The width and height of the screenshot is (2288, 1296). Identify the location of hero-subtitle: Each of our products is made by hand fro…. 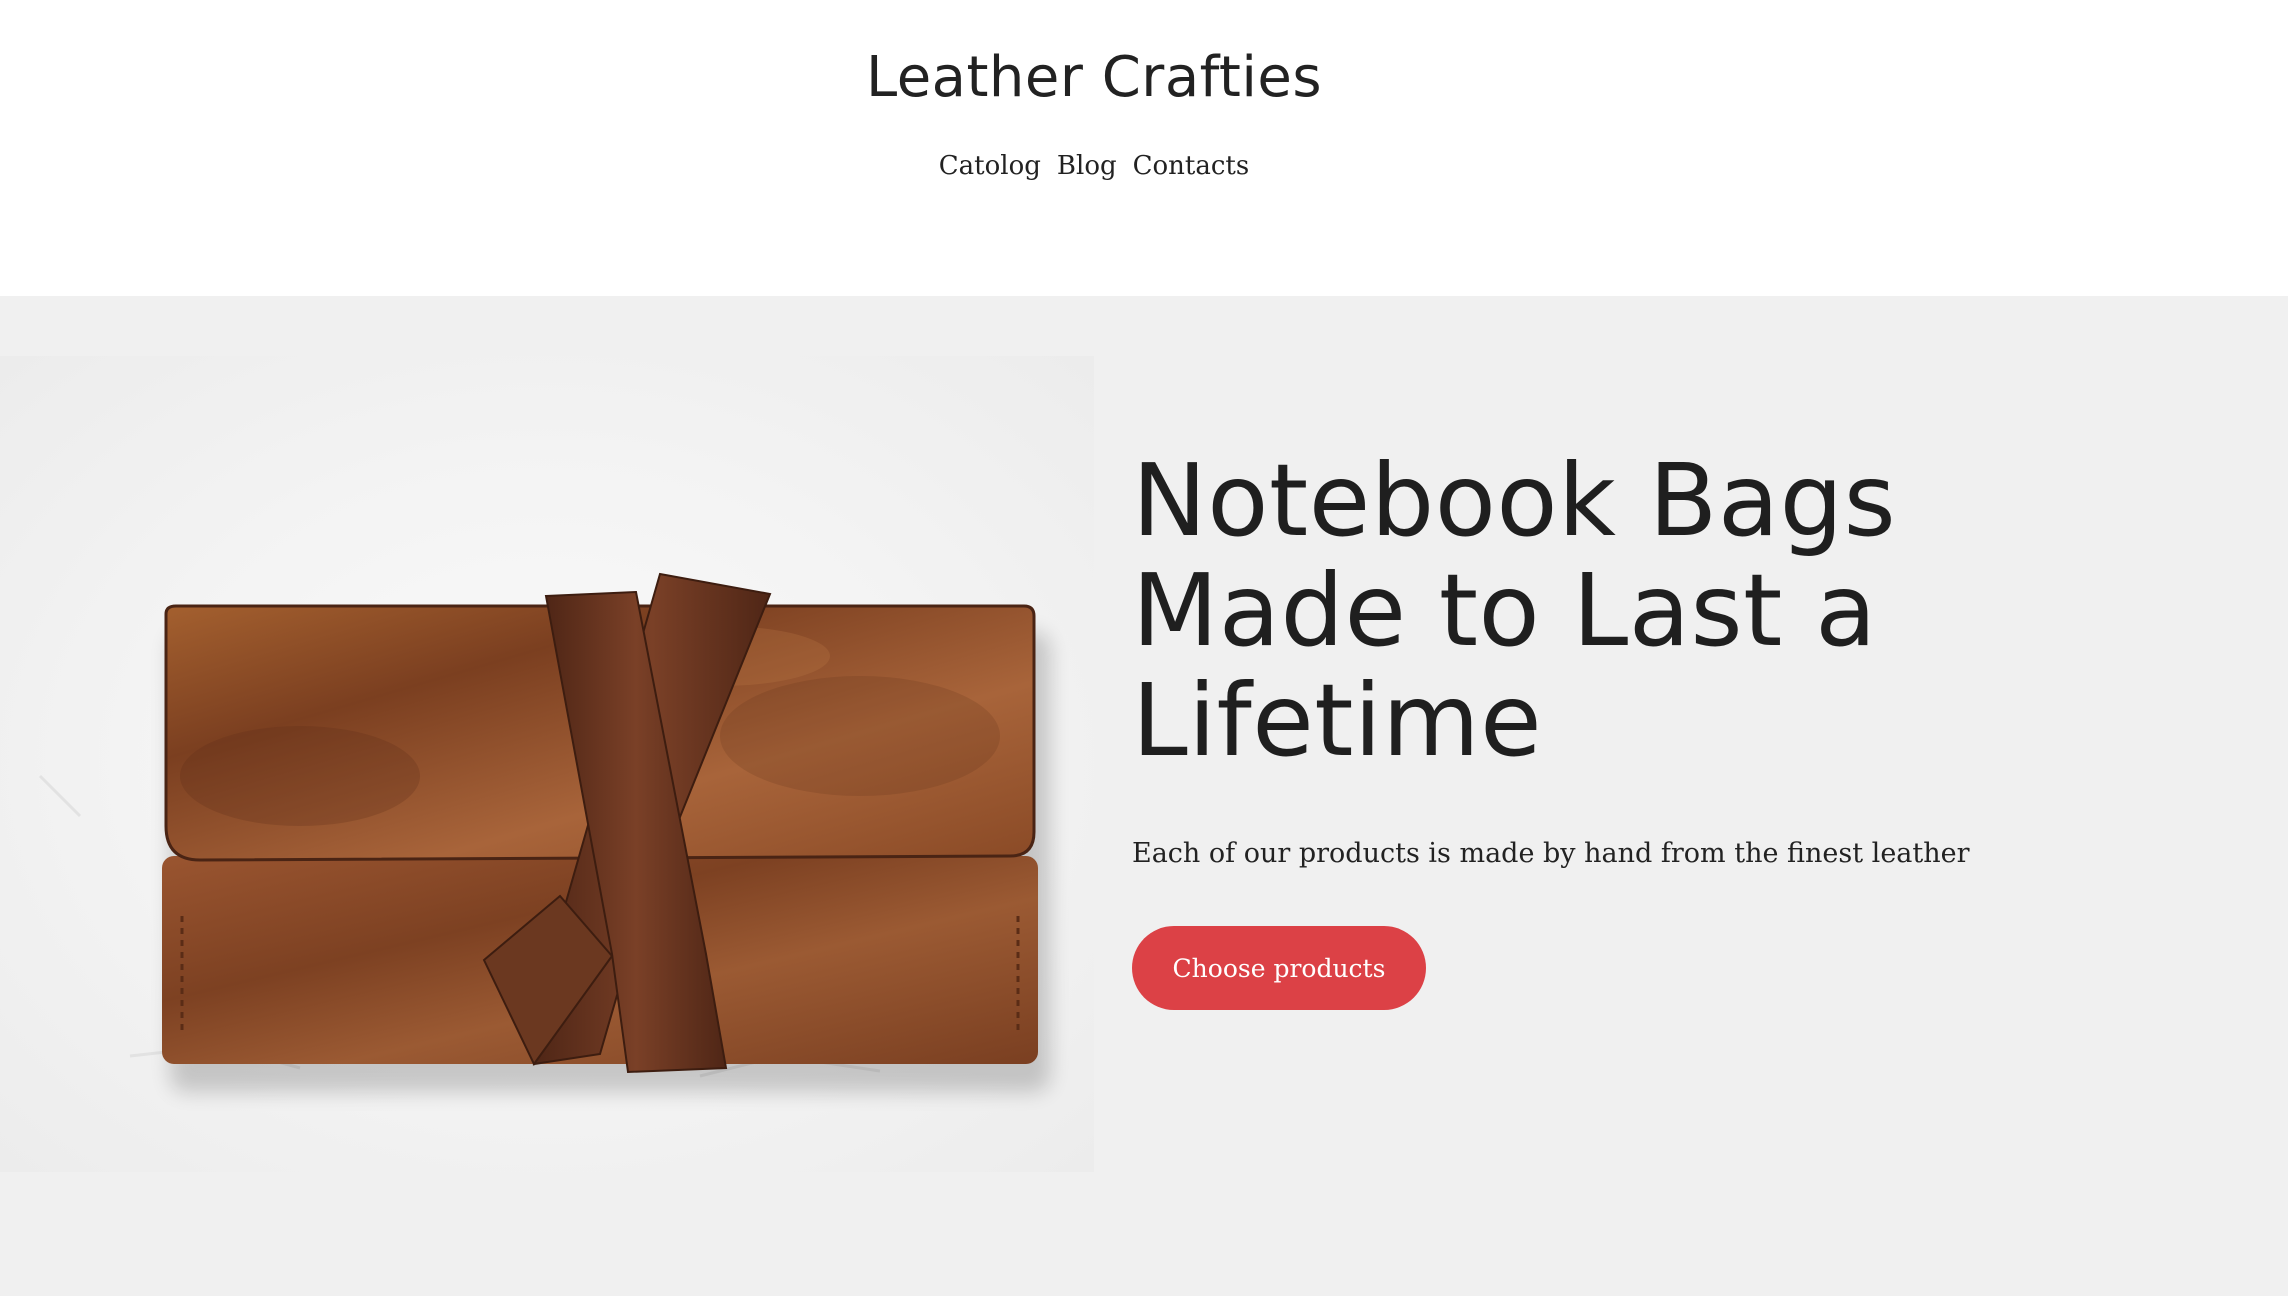
(1551, 853).